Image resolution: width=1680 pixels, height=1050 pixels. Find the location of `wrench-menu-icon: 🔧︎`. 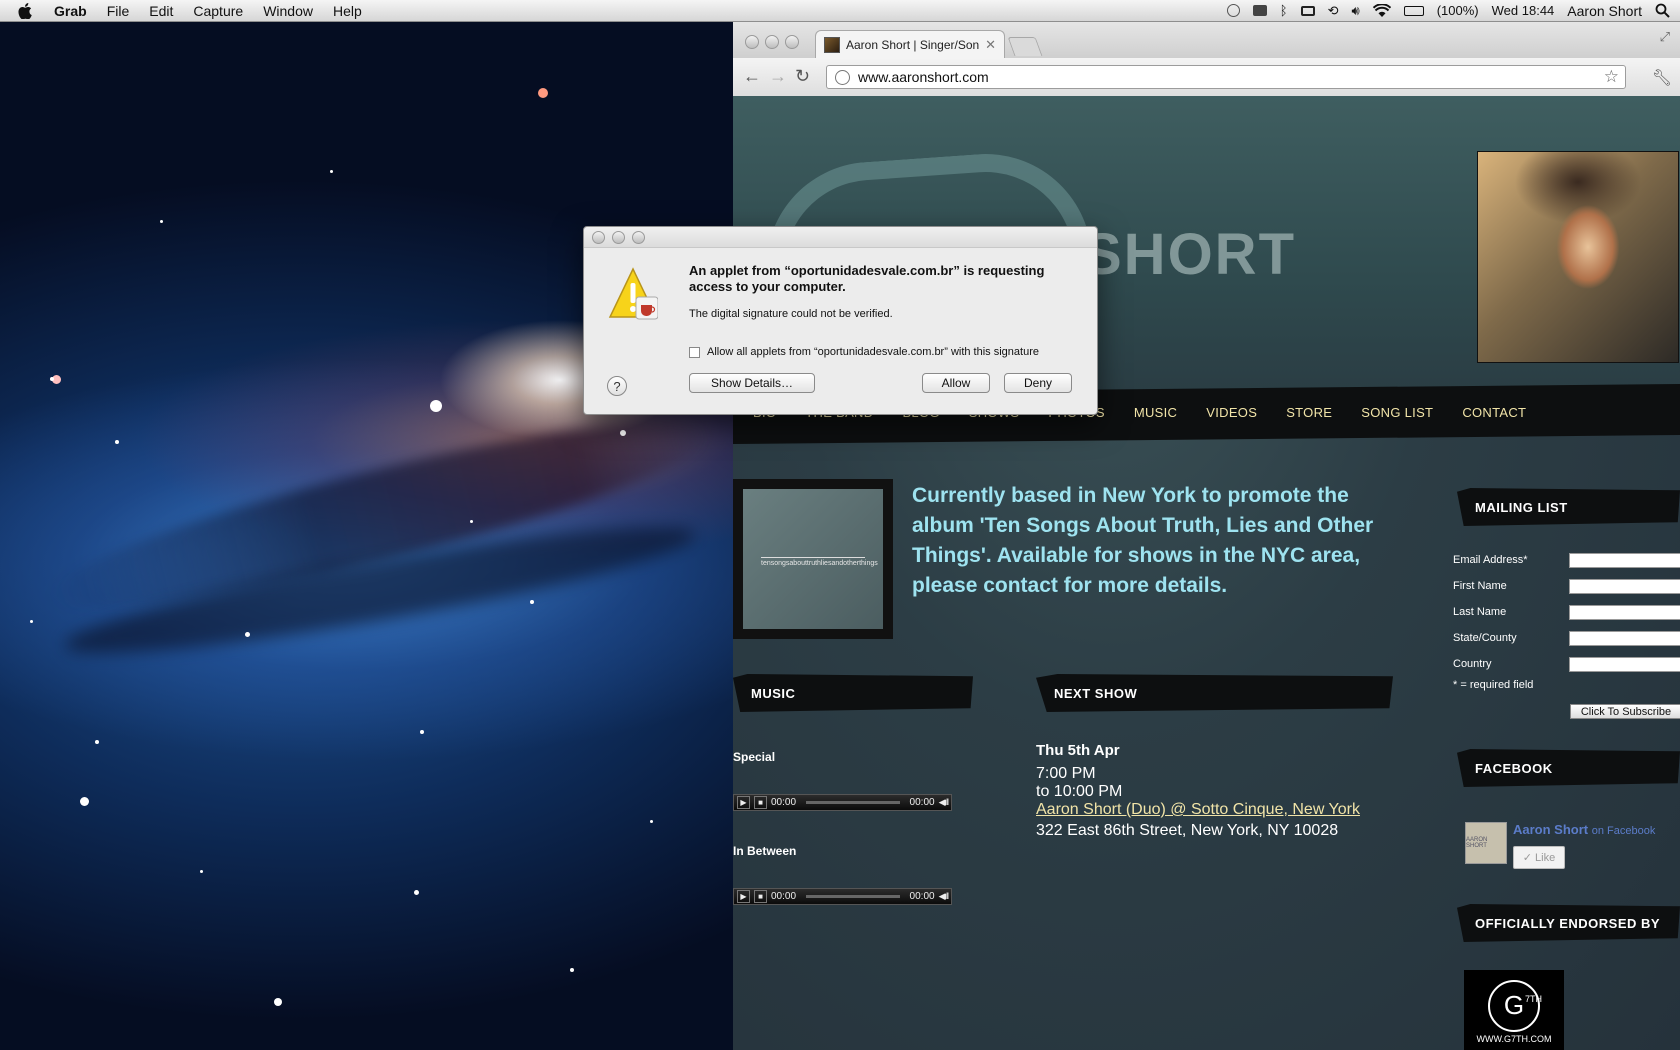

wrench-menu-icon: 🔧︎ is located at coordinates (1662, 78).